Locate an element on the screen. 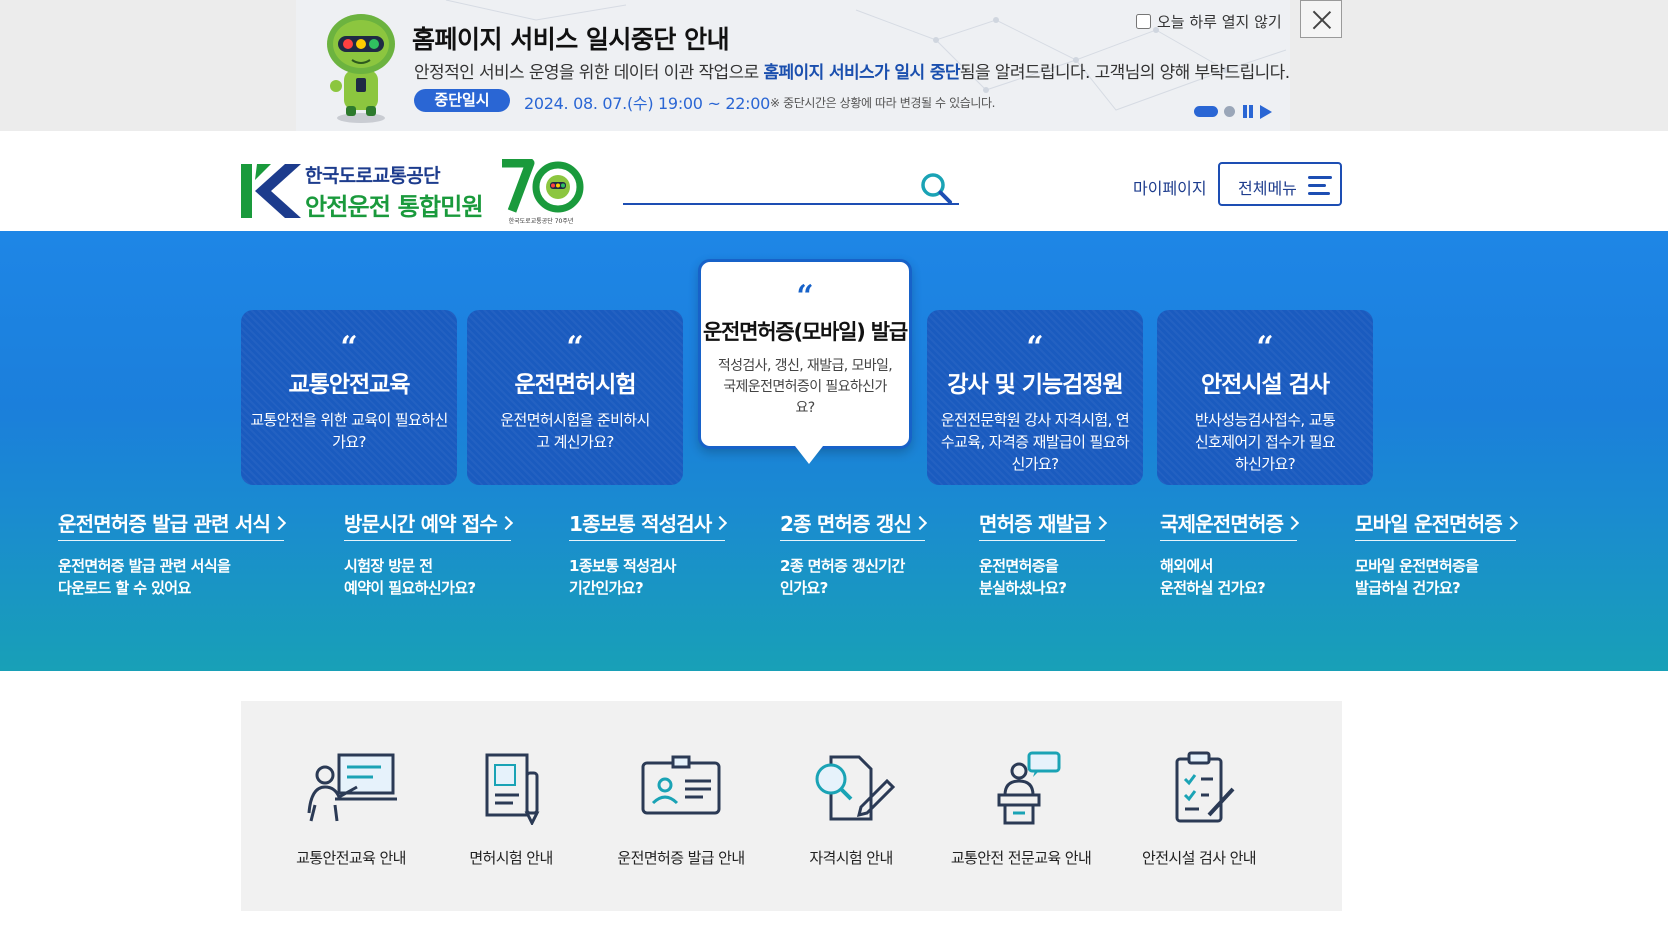  card-description: 운전전문학원 강사 자격시험, 연수교육, 자격증 재발급이 필요하신가요? is located at coordinates (1035, 442).